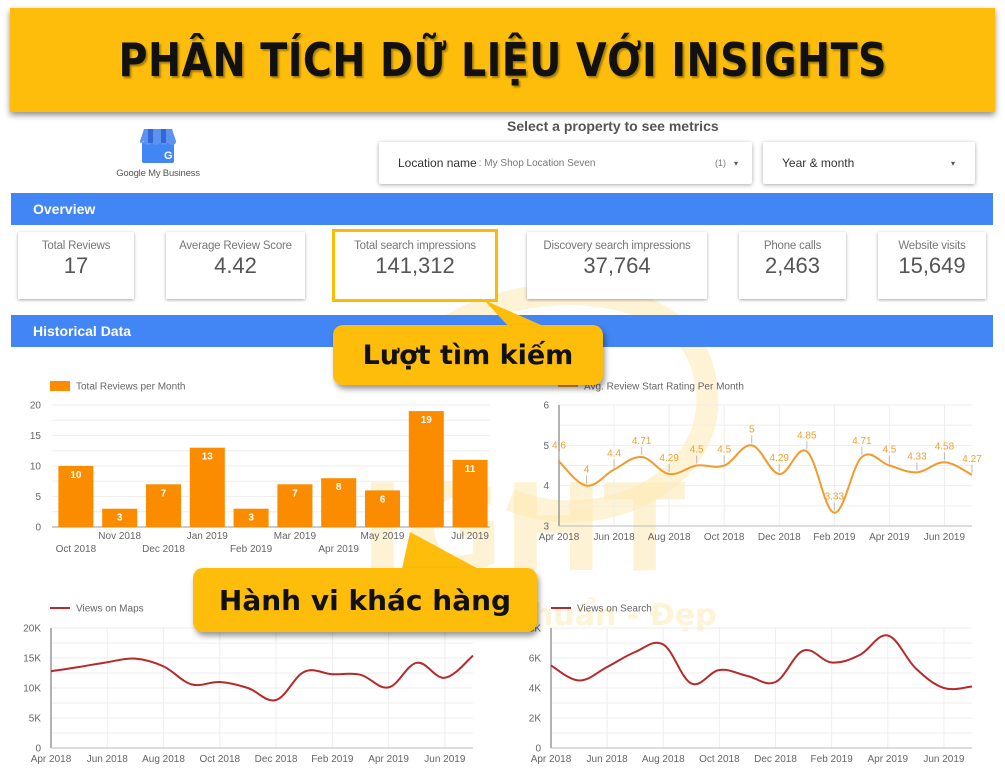 The height and width of the screenshot is (777, 1005). I want to click on x-tick-label: Mar 2019, so click(295, 536).